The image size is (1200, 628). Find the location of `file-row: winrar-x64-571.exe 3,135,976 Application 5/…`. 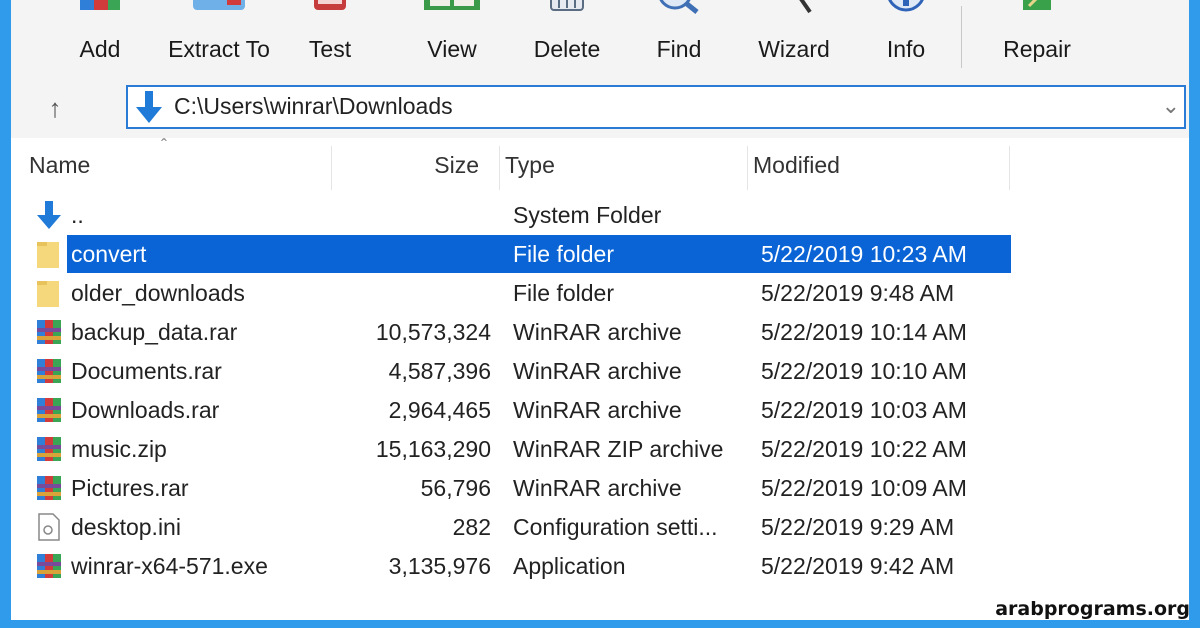

file-row: winrar-x64-571.exe 3,135,976 Application 5/… is located at coordinates (516, 566).